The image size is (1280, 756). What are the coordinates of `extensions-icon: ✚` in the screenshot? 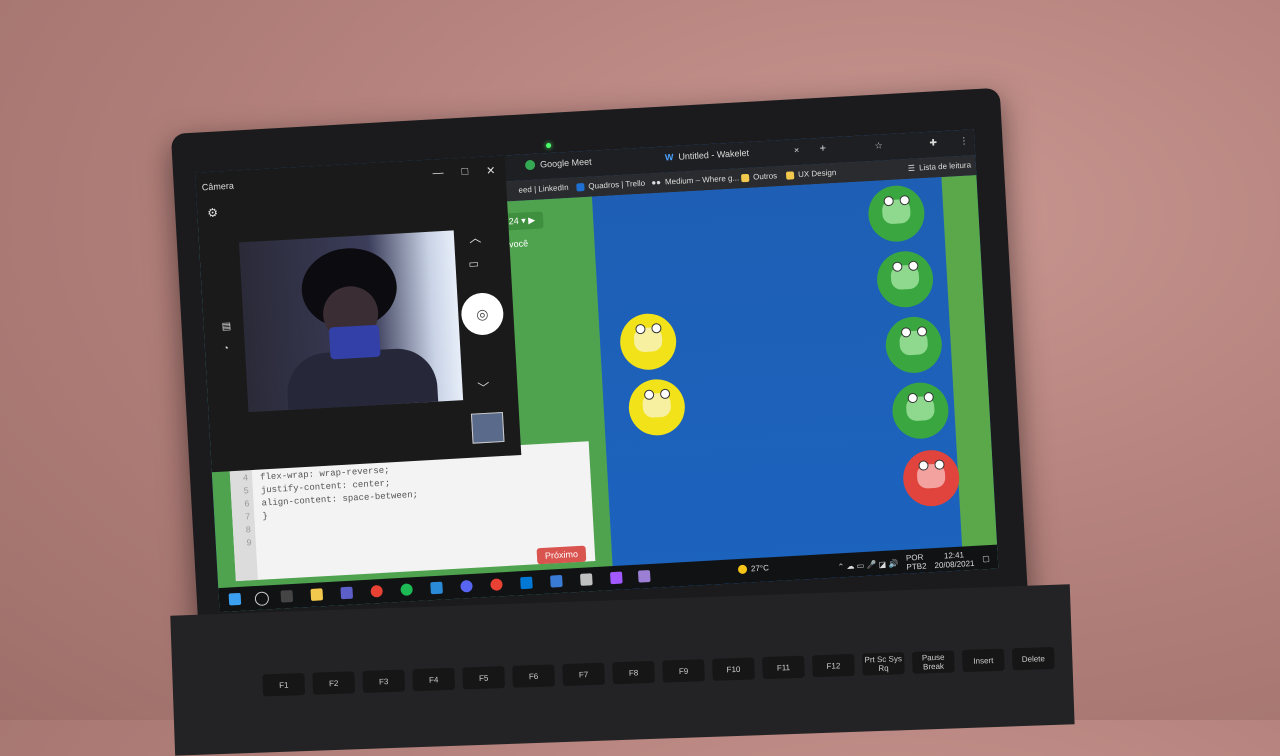 It's located at (933, 142).